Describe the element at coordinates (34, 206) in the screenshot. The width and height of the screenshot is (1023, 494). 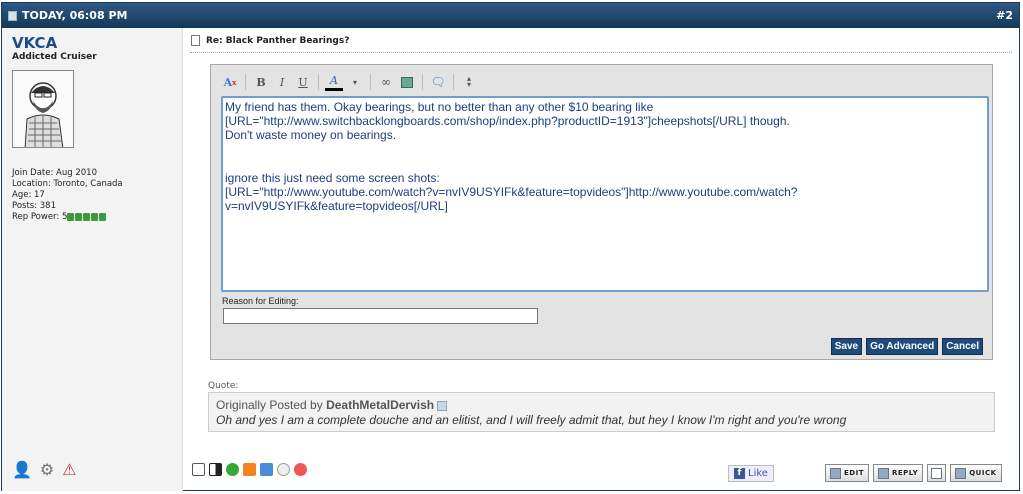
I see `post-count: Posts: 381` at that location.